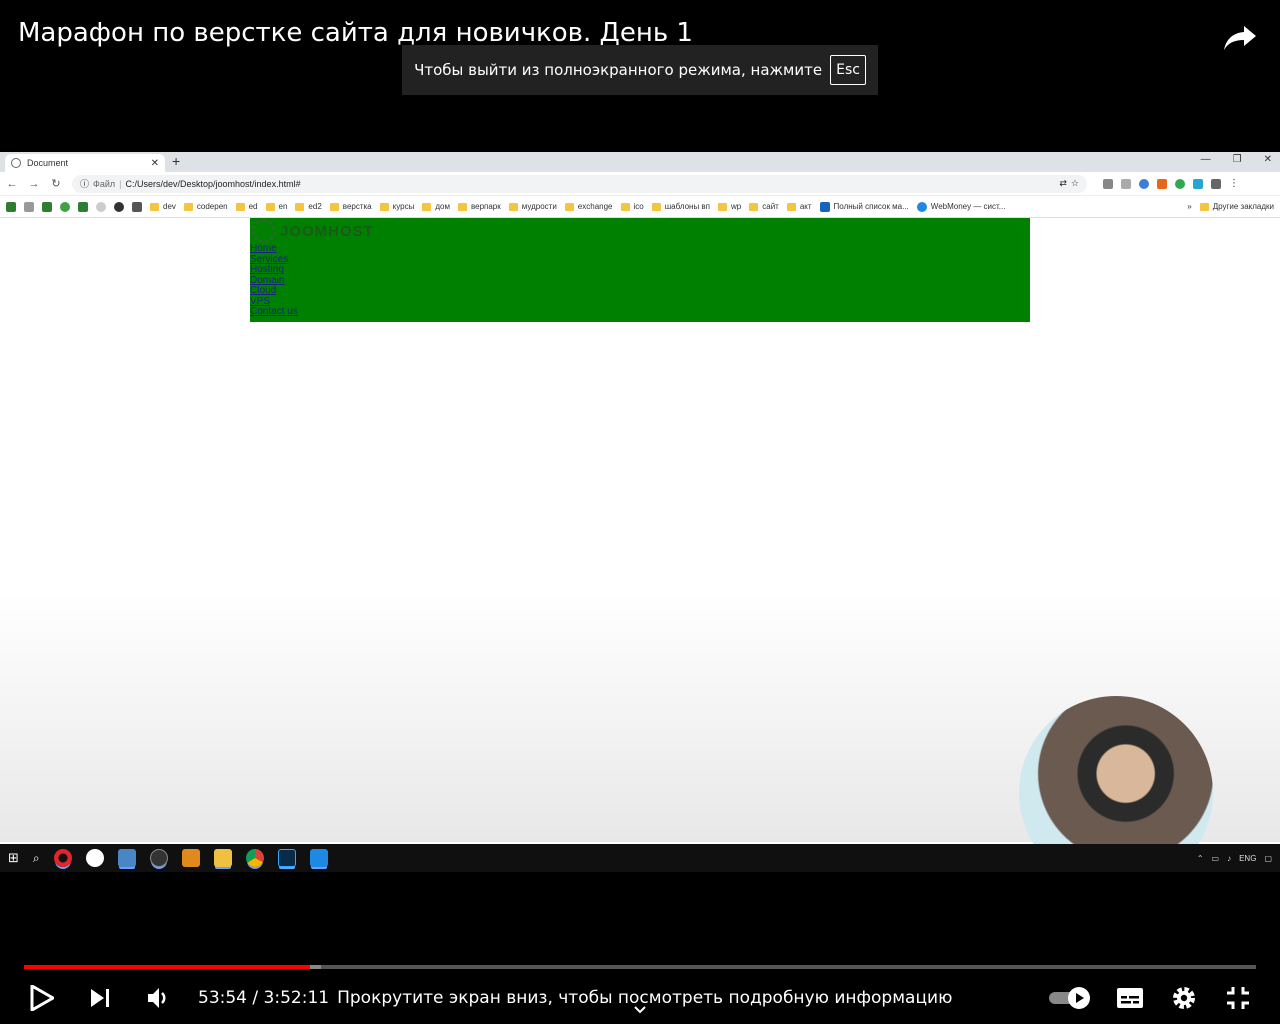  Describe the element at coordinates (267, 269) in the screenshot. I see `menu-link: Hosting` at that location.